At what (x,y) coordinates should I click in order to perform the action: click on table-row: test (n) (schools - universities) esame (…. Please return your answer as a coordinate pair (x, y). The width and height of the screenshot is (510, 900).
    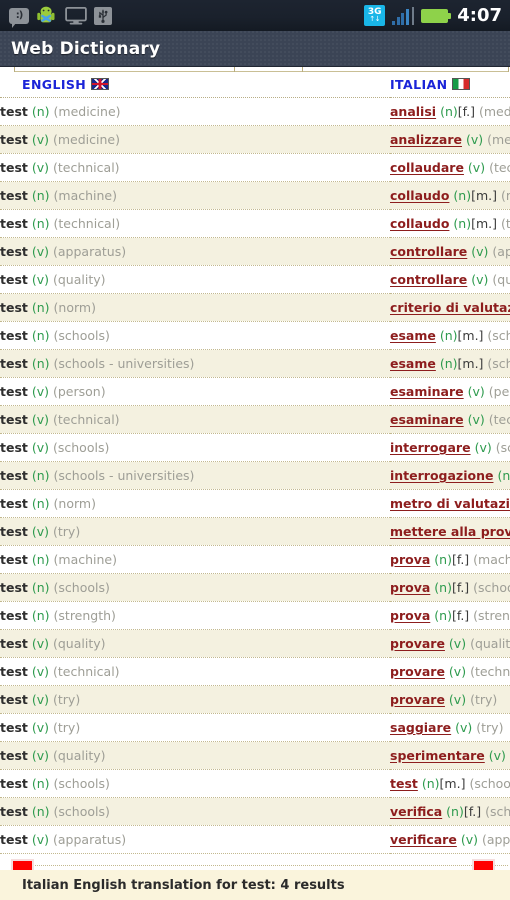
    Looking at the image, I should click on (255, 363).